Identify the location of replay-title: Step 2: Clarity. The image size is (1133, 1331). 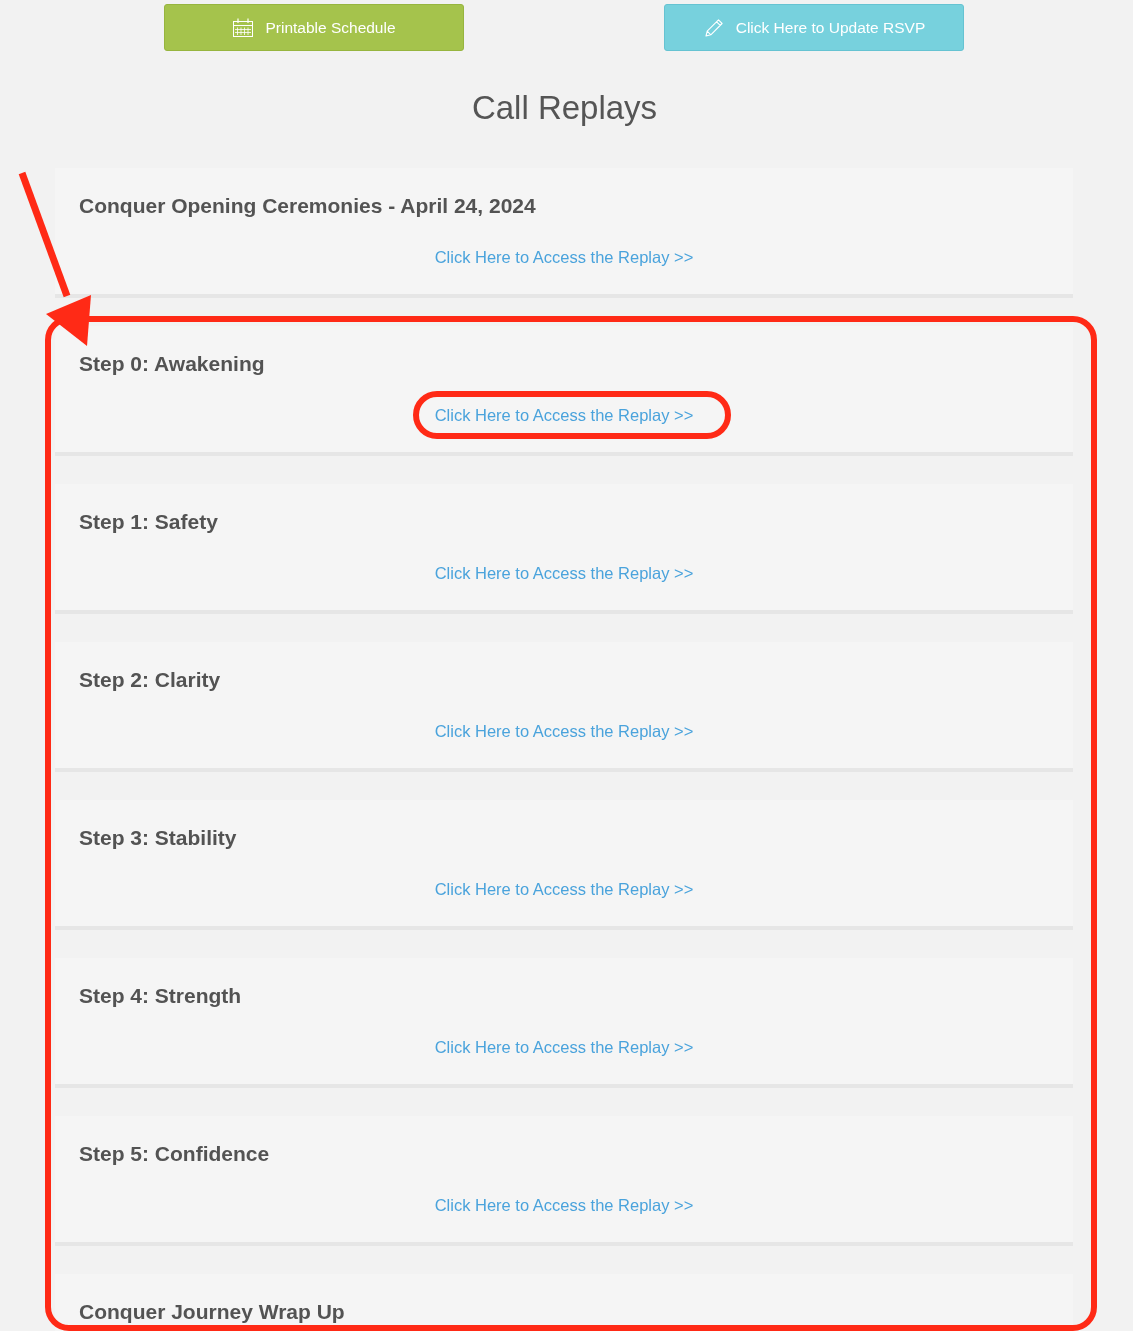
(150, 680).